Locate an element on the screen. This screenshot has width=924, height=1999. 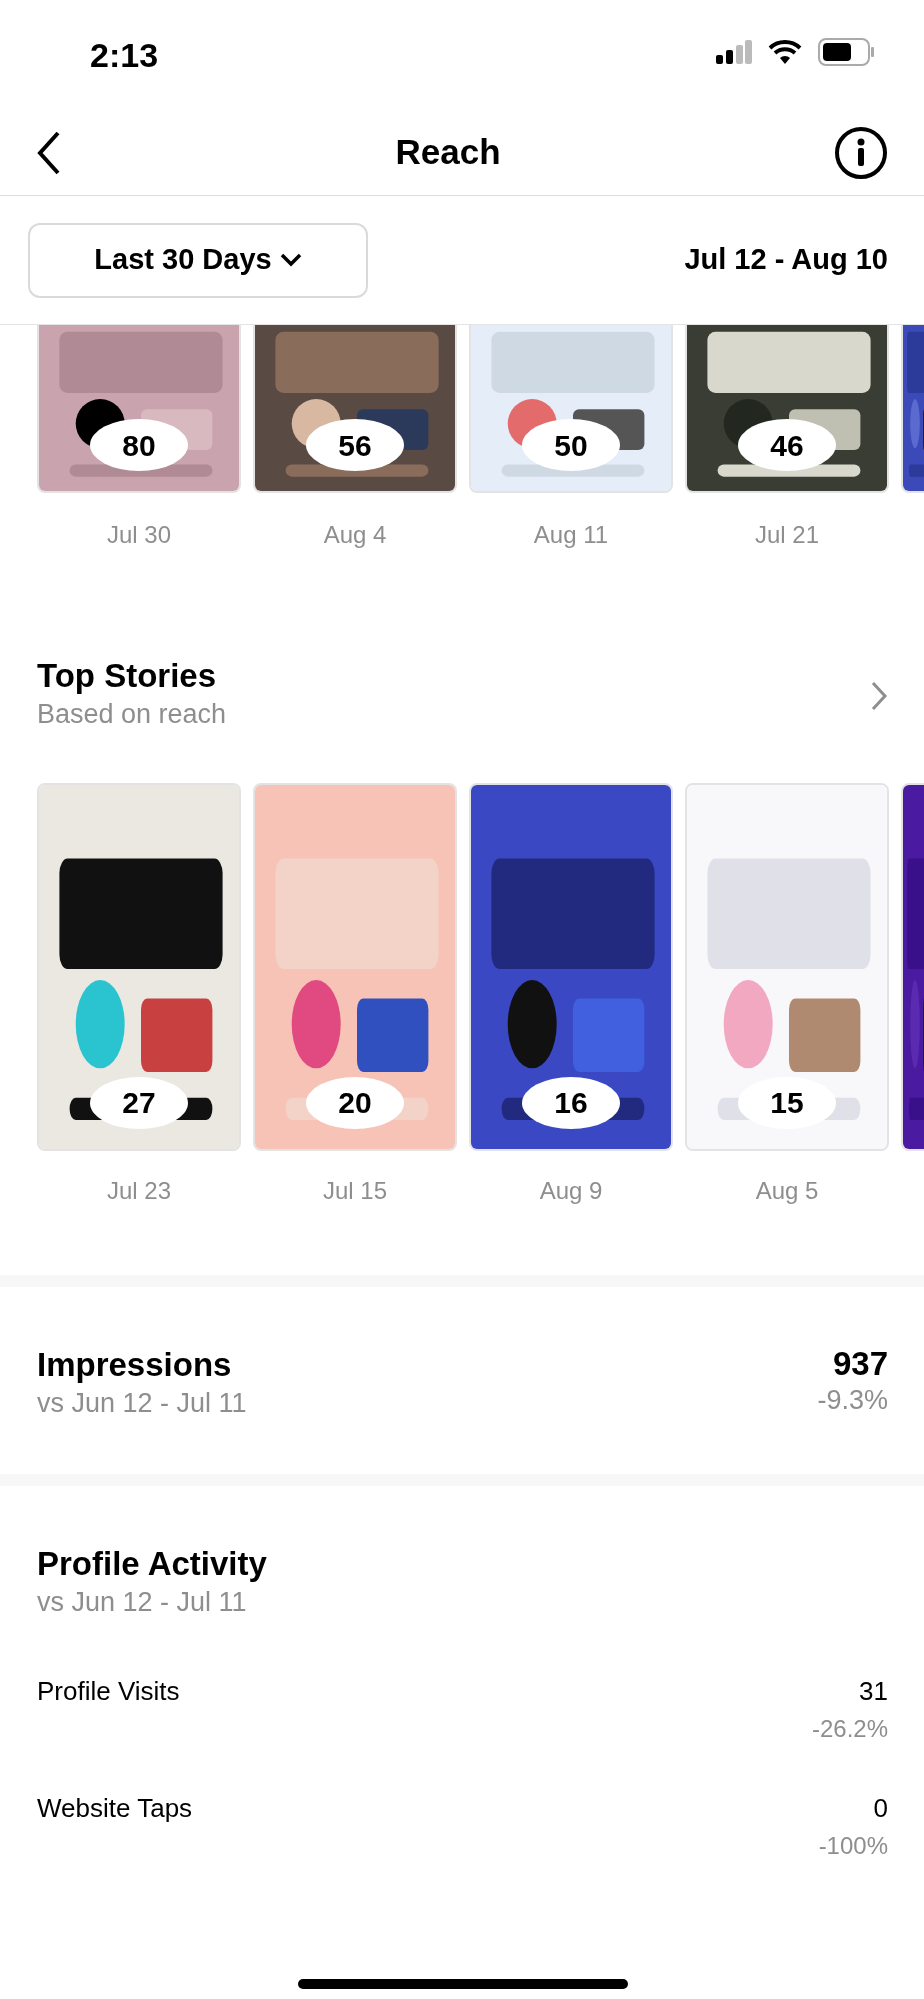
back-button is located at coordinates (49, 152).